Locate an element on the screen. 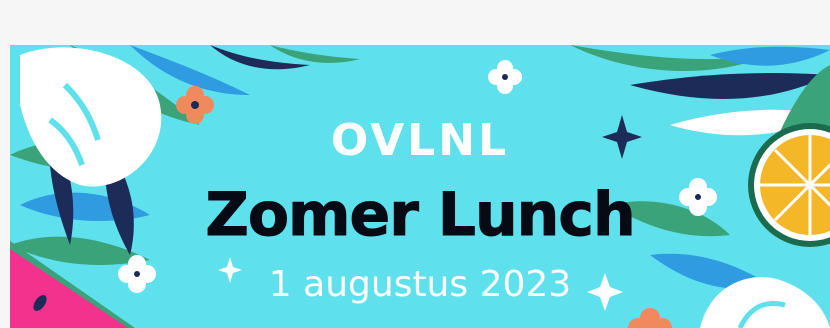  event-date: 1 augustus 2023 is located at coordinates (420, 284).